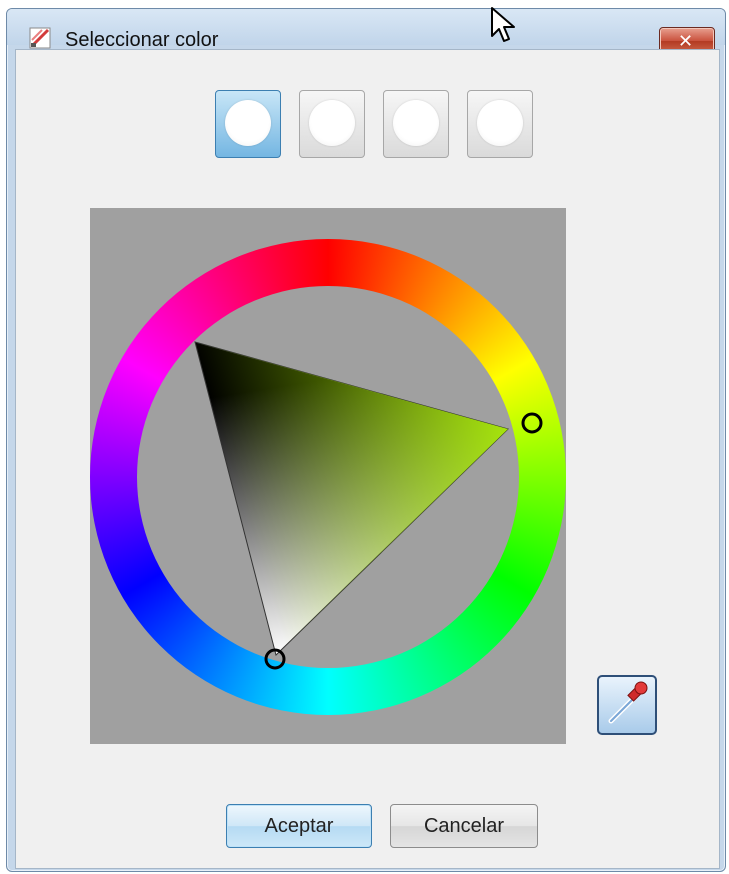  Describe the element at coordinates (532, 423) in the screenshot. I see `hue-ring-handle` at that location.